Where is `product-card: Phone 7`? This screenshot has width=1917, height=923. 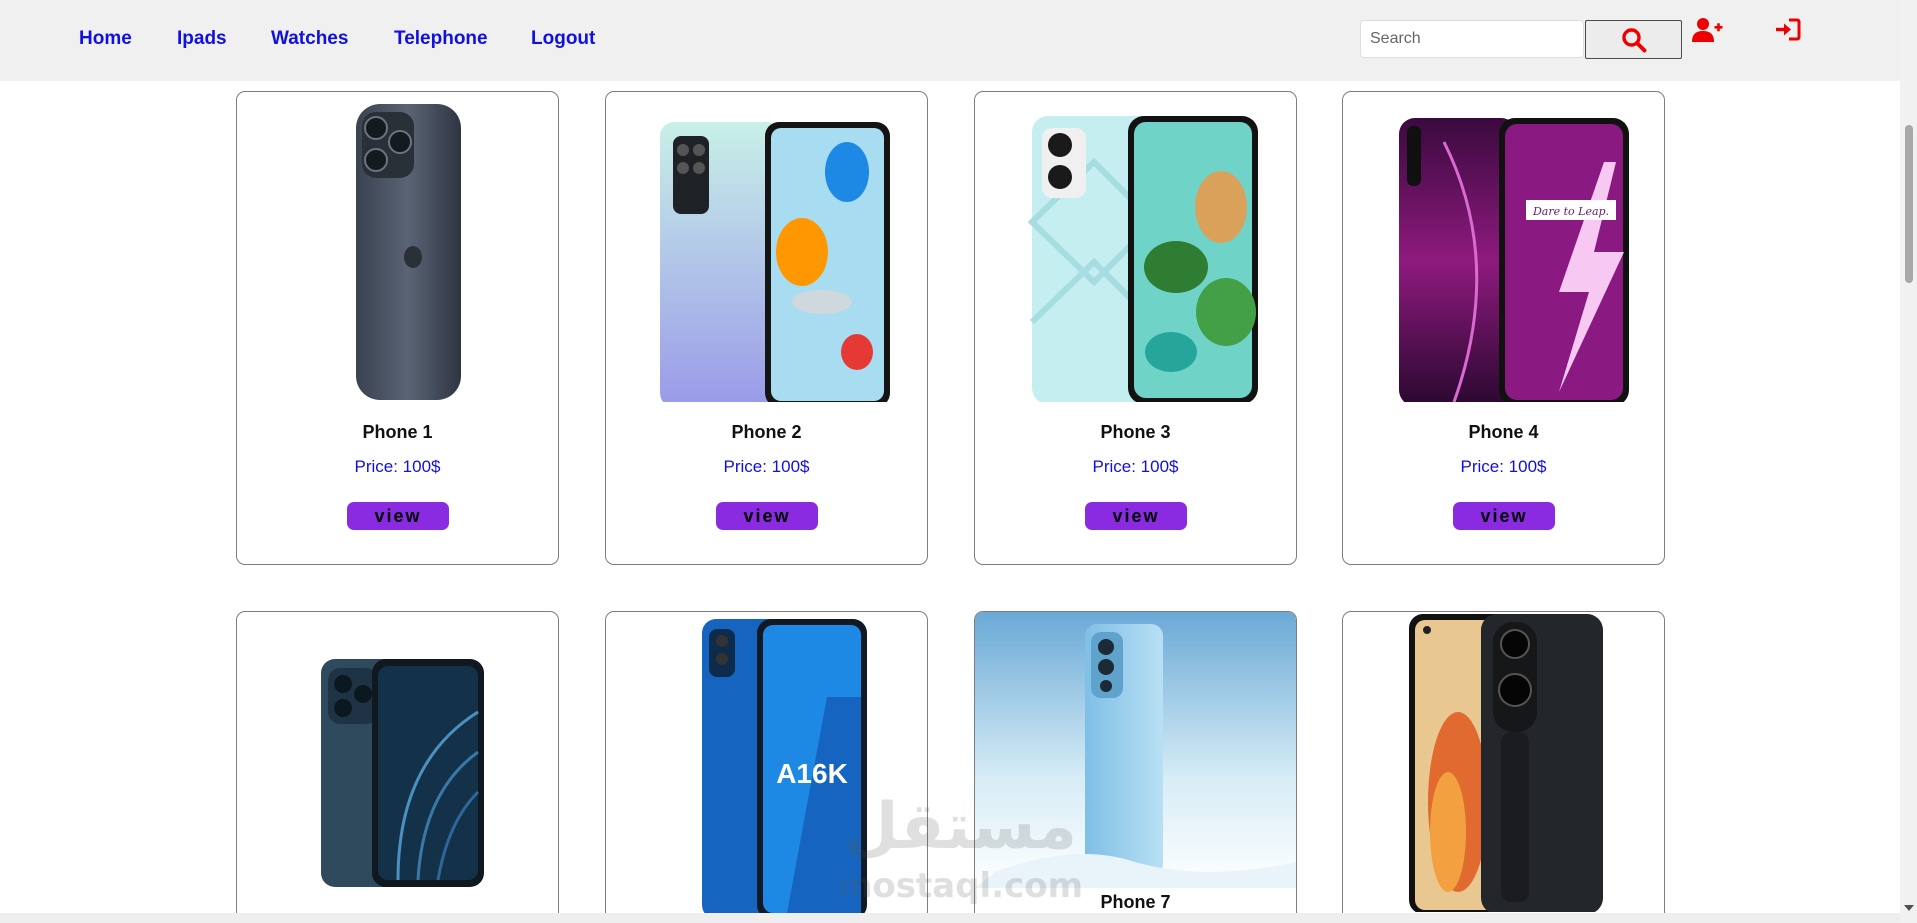
product-card: Phone 7 is located at coordinates (1135, 767).